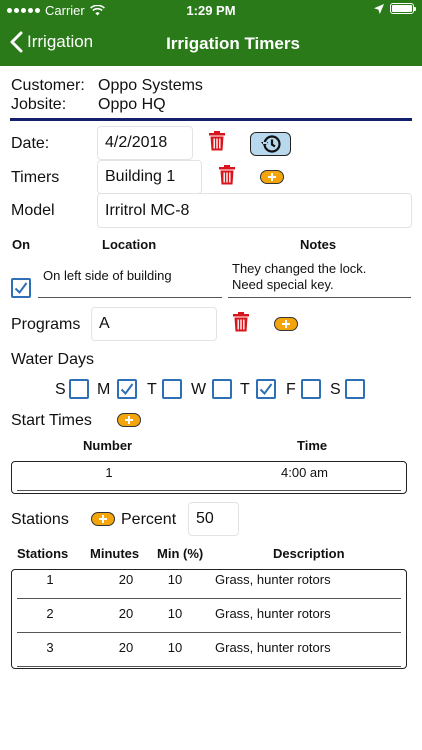  I want to click on model-label: Model, so click(33, 210).